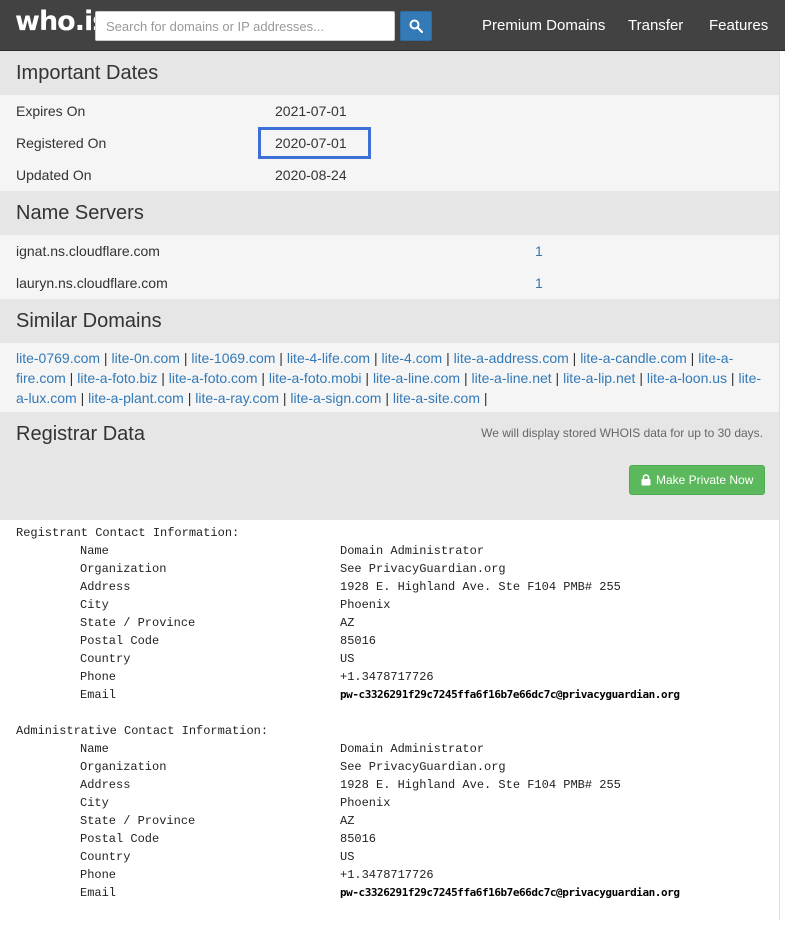 The image size is (785, 940). I want to click on registrant-field-label: Country, so click(105, 659).